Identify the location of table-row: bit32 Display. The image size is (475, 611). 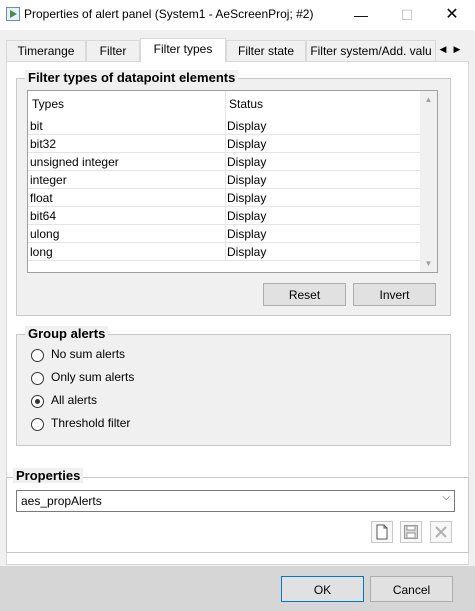
(224, 144).